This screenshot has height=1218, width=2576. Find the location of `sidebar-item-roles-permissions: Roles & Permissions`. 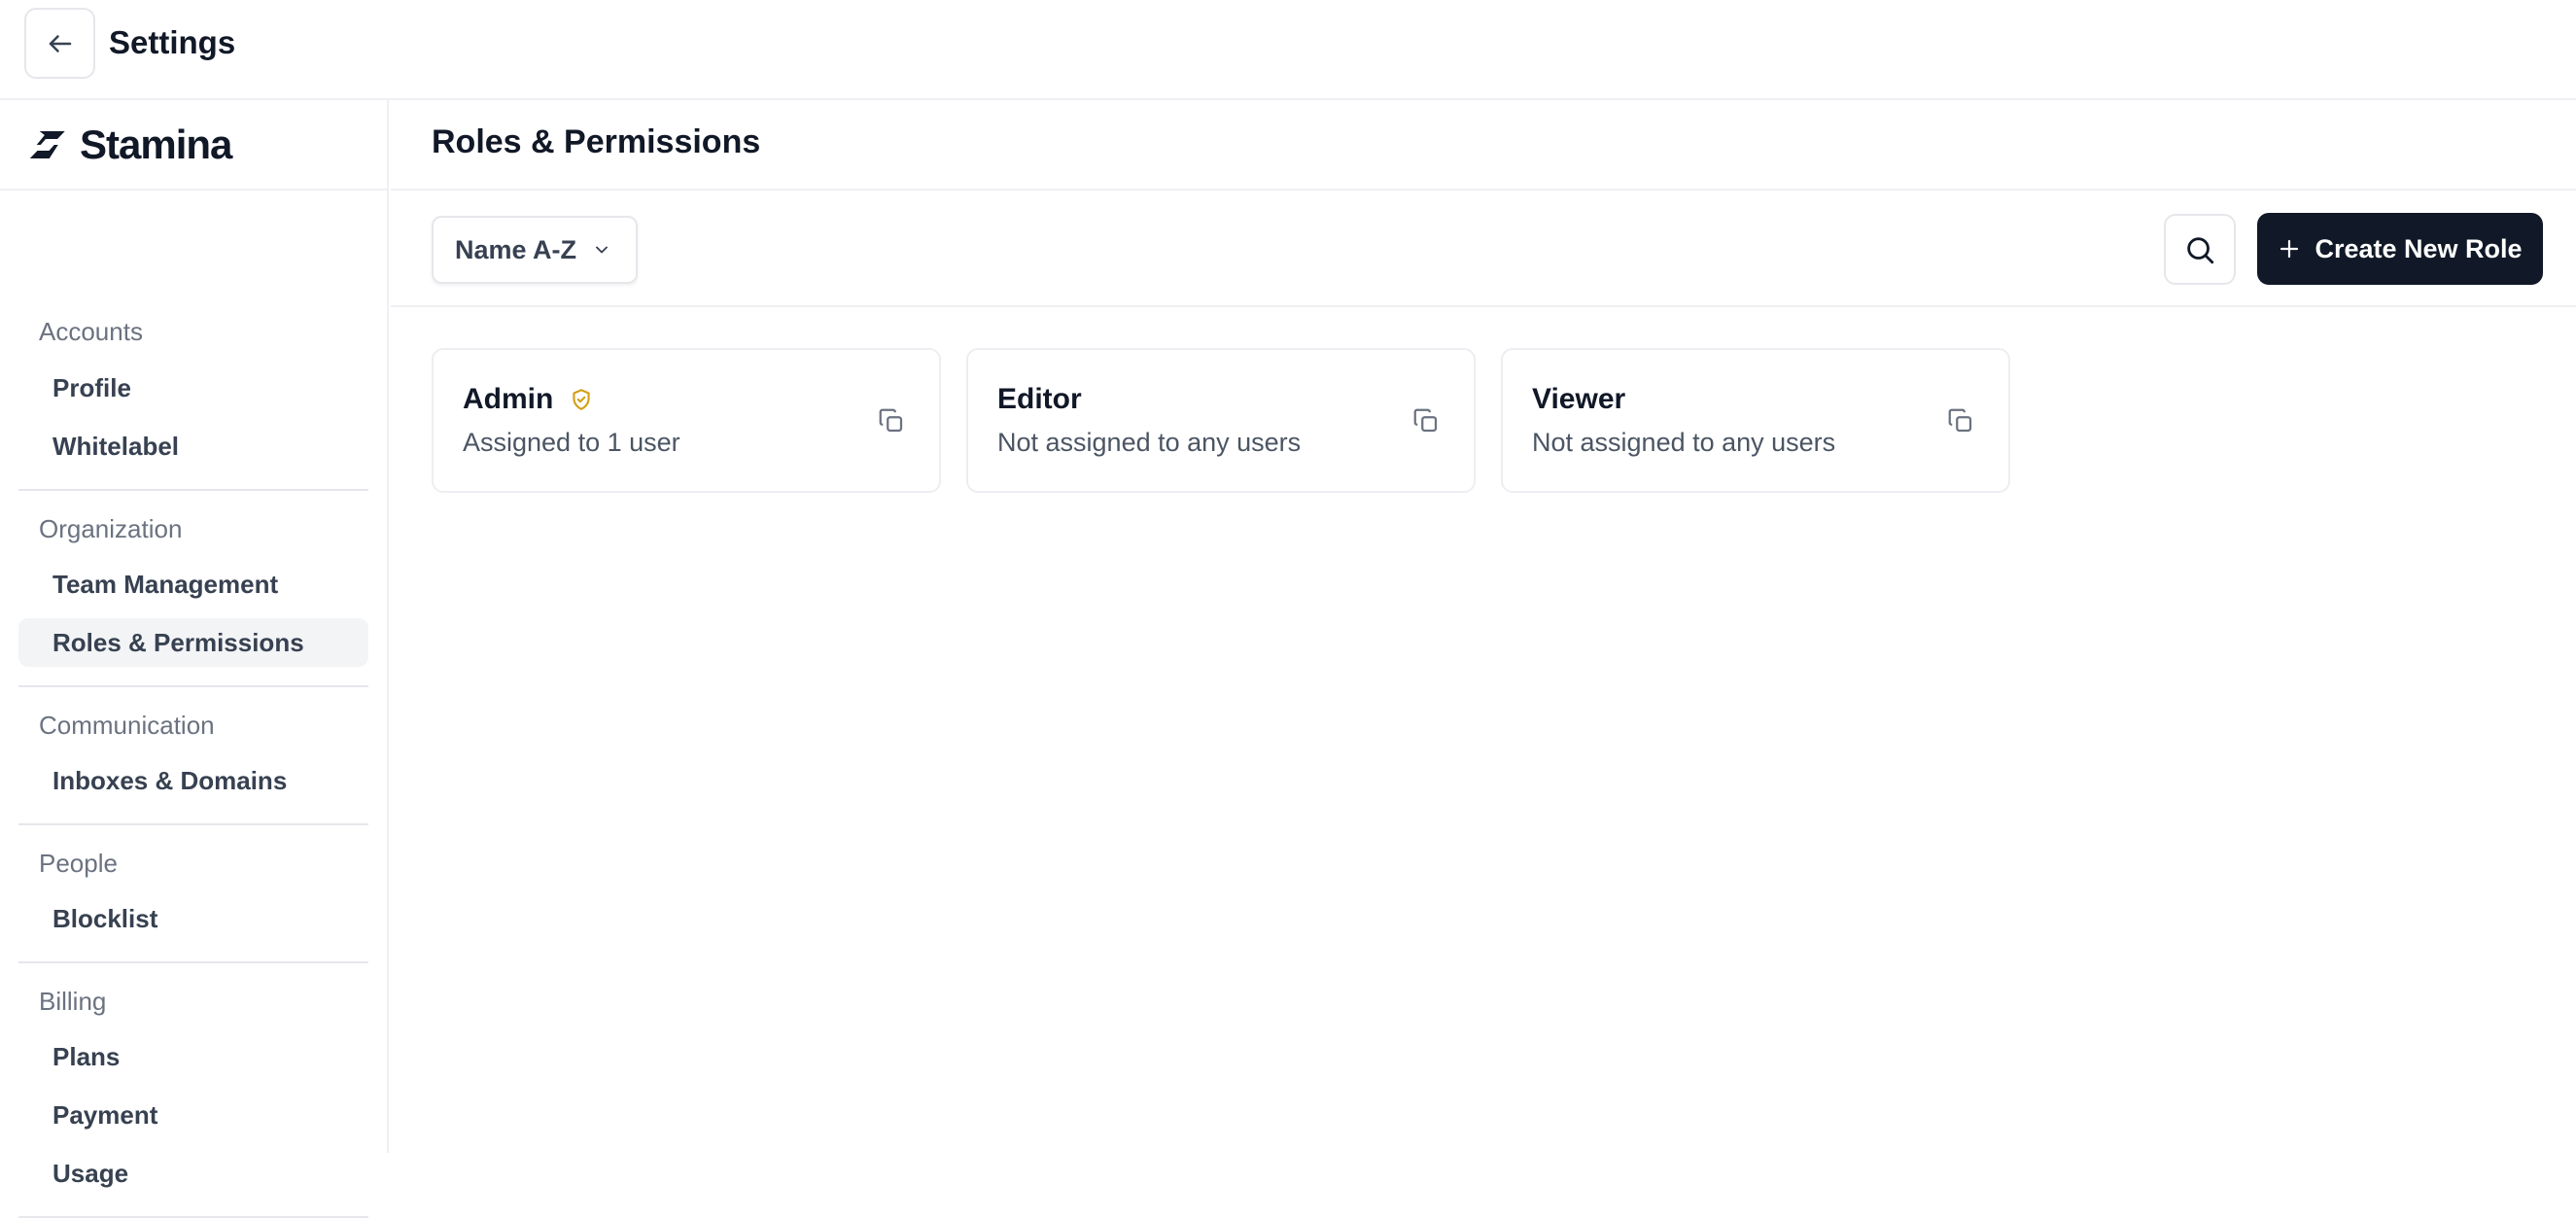

sidebar-item-roles-permissions: Roles & Permissions is located at coordinates (193, 642).